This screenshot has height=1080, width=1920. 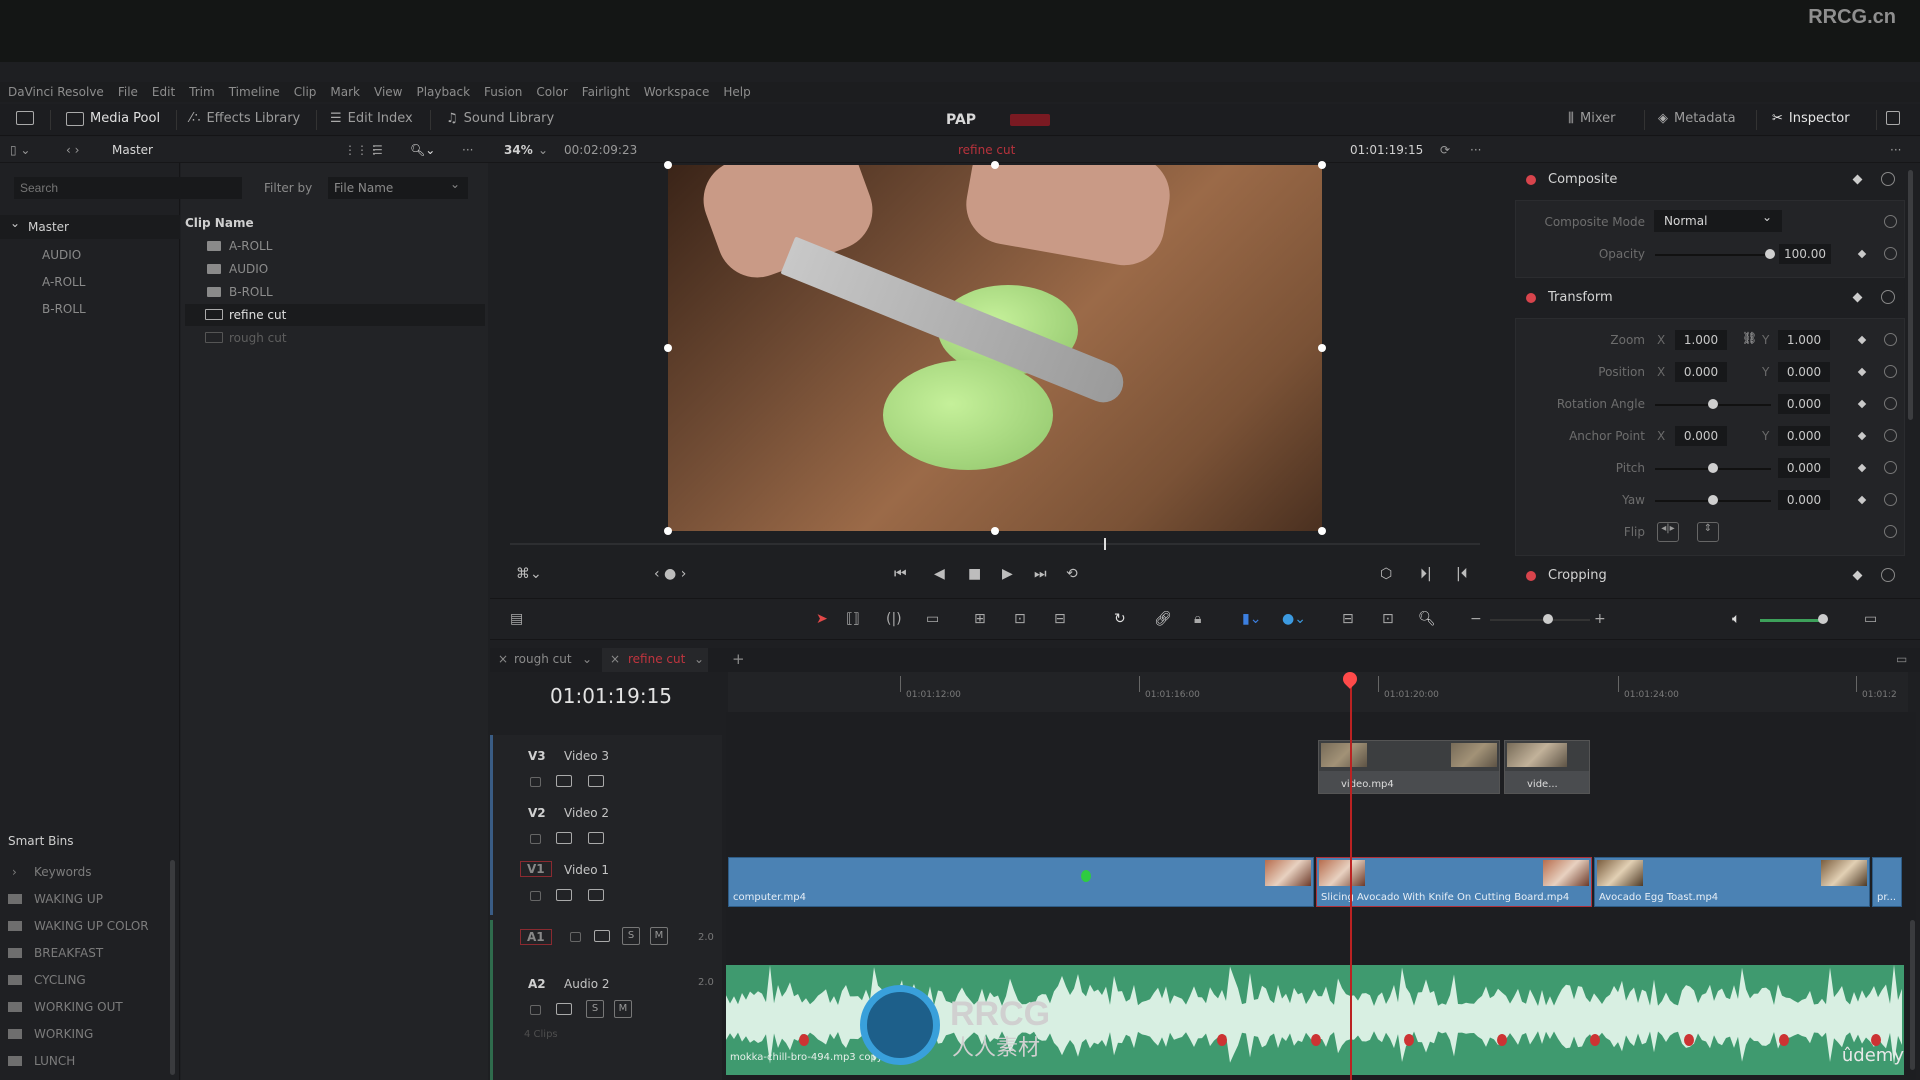 I want to click on clip-item: B-ROLL, so click(x=335, y=292).